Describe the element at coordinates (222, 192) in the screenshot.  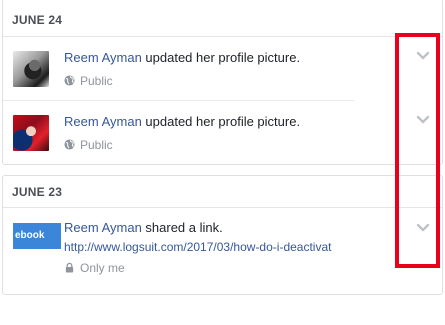
I see `section-header: JUNE 23` at that location.